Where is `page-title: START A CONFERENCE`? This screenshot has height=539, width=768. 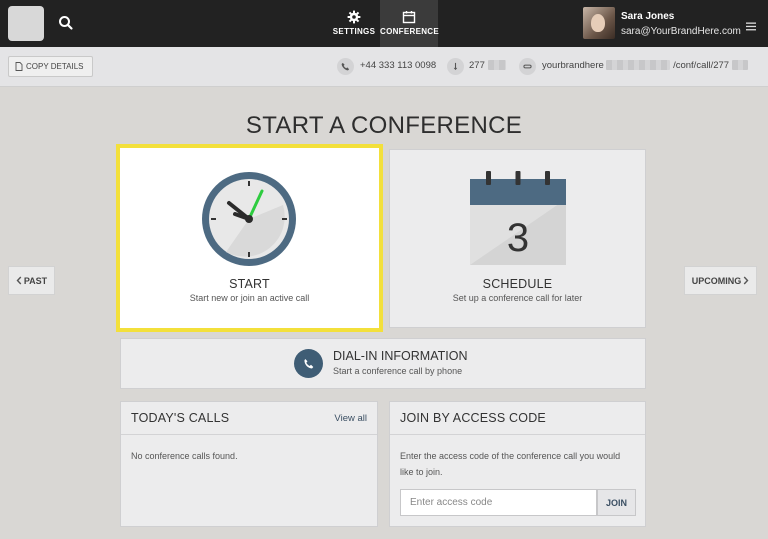
page-title: START A CONFERENCE is located at coordinates (384, 125).